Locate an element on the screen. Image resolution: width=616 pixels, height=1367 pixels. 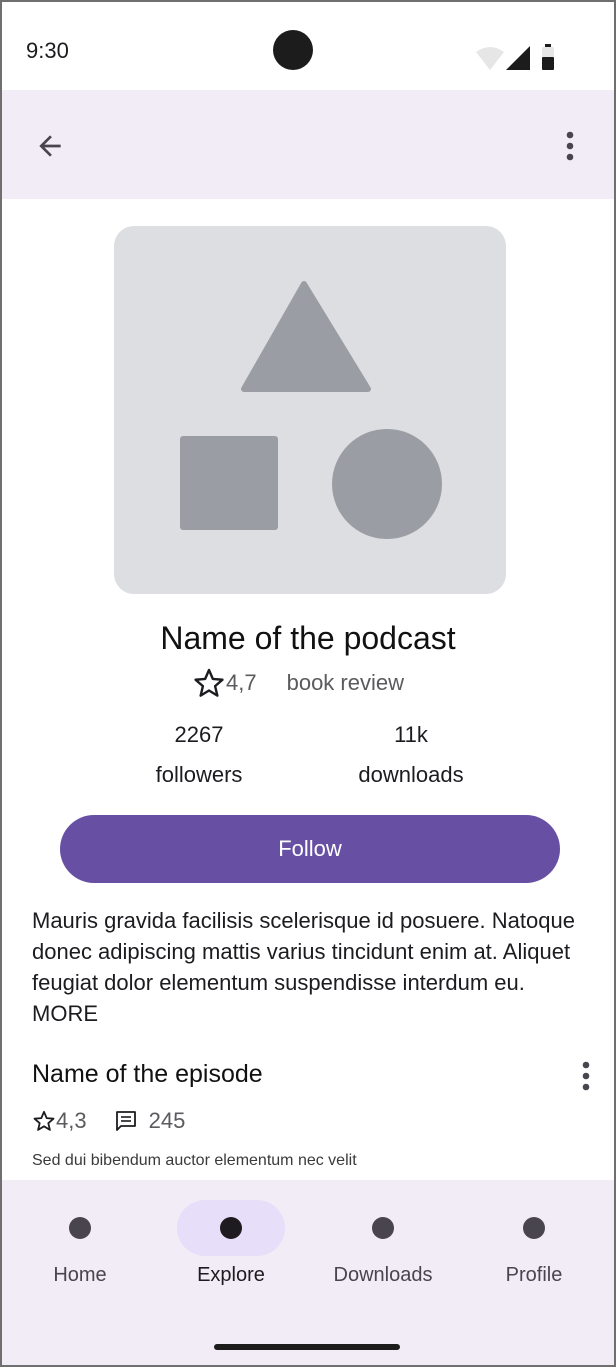
triangle-shape is located at coordinates (306, 336).